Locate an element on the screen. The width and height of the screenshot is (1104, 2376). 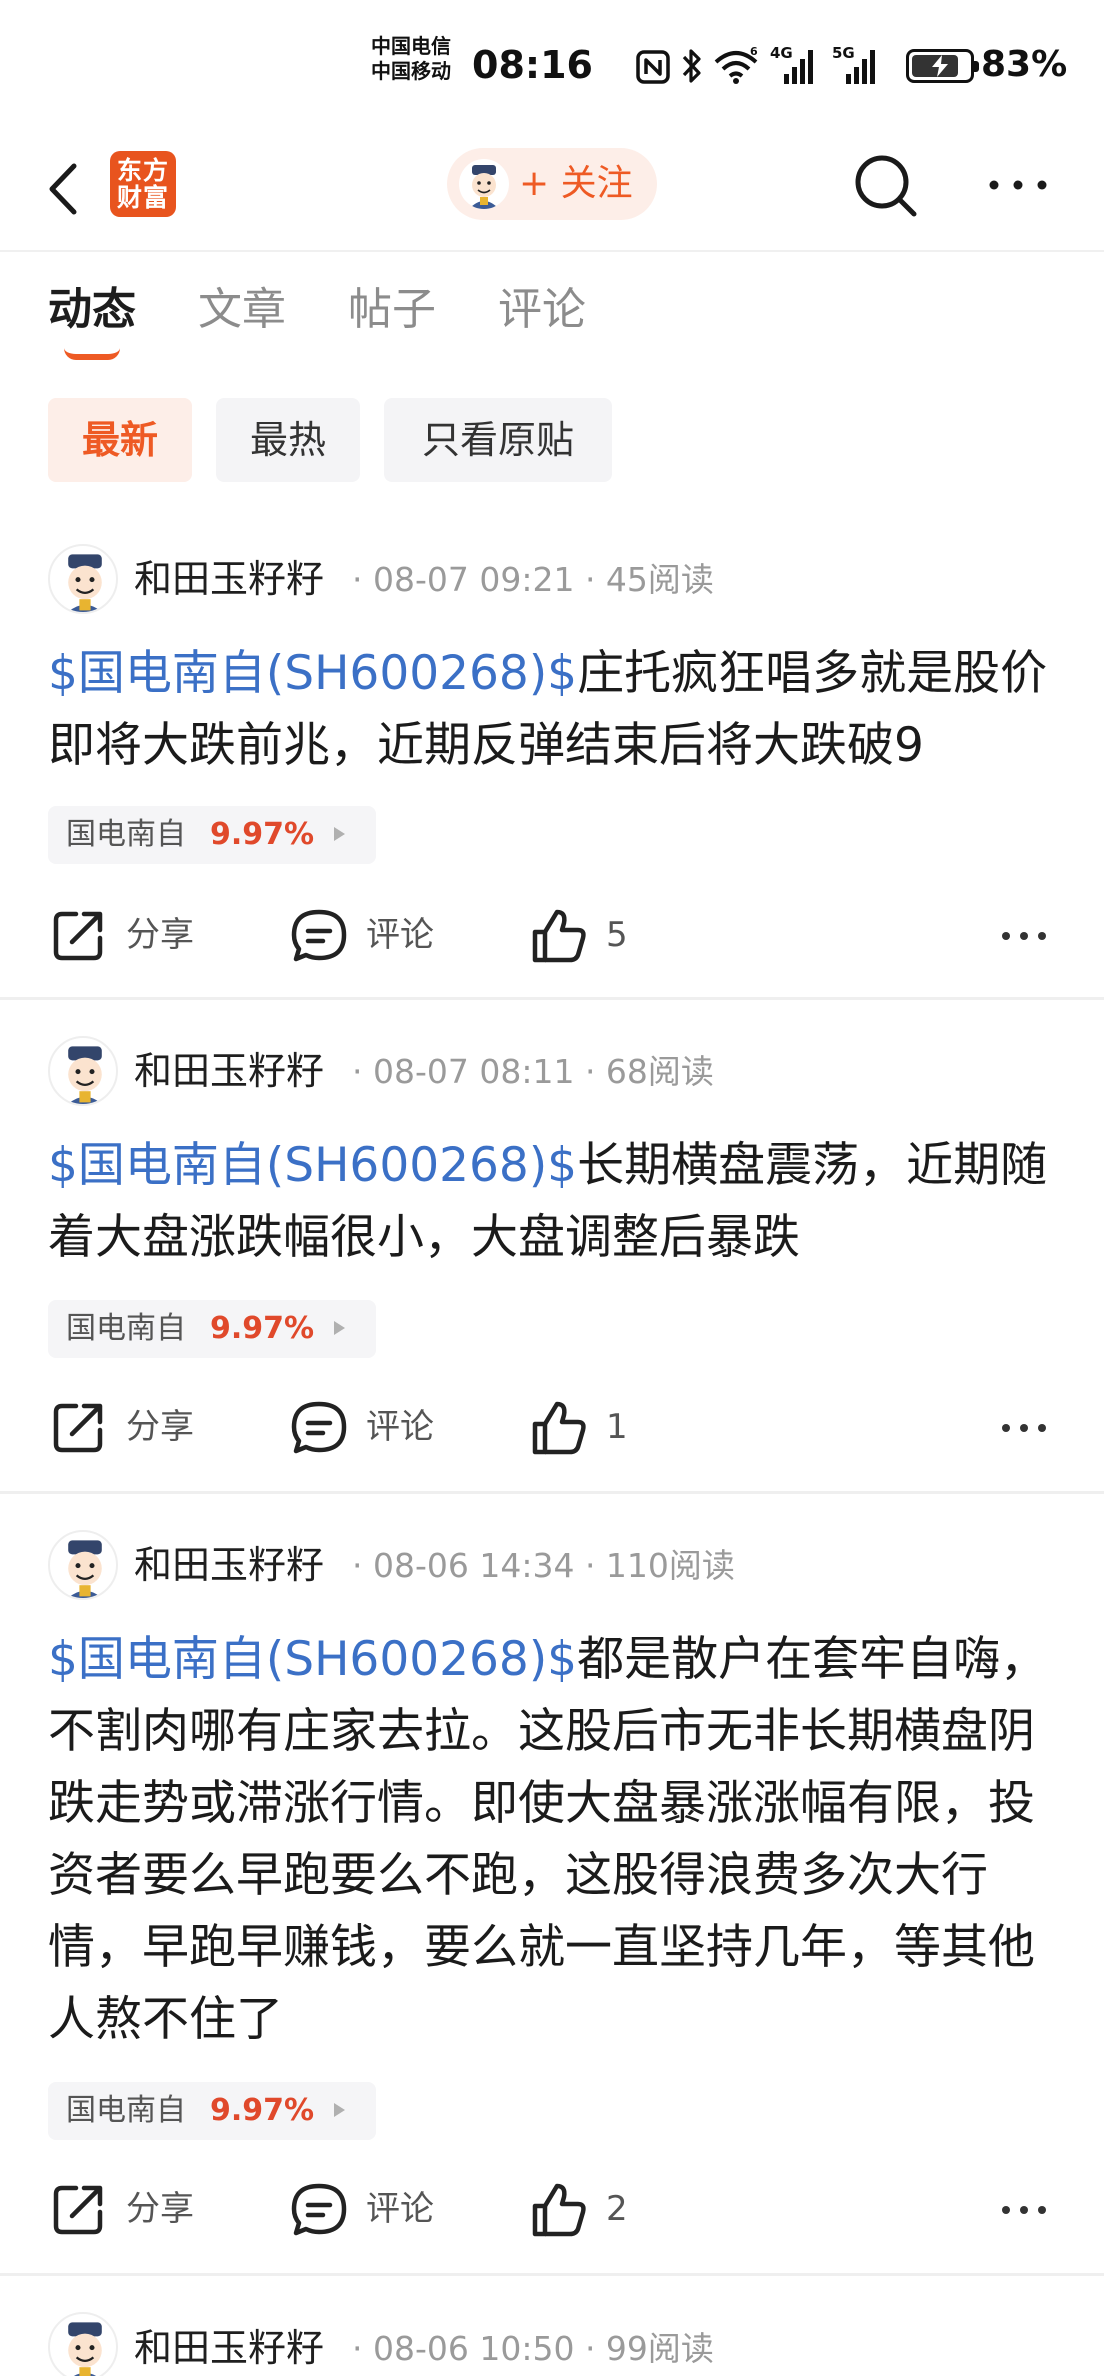
network-2: 5G is located at coordinates (843, 53).